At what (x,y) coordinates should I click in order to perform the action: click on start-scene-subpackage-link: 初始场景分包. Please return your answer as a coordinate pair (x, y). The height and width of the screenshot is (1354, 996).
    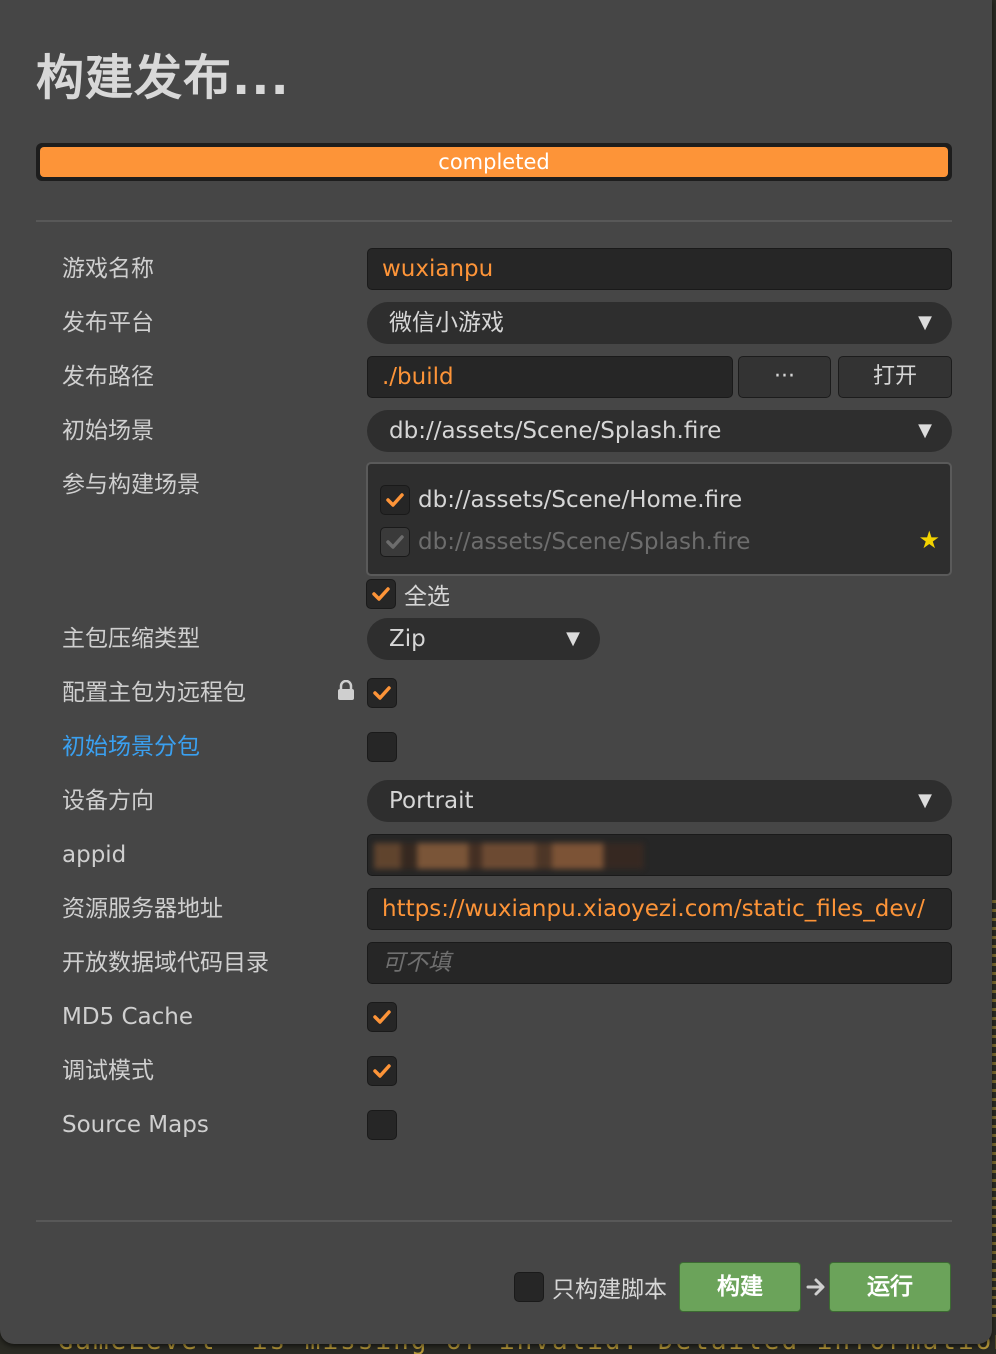
    Looking at the image, I should click on (131, 747).